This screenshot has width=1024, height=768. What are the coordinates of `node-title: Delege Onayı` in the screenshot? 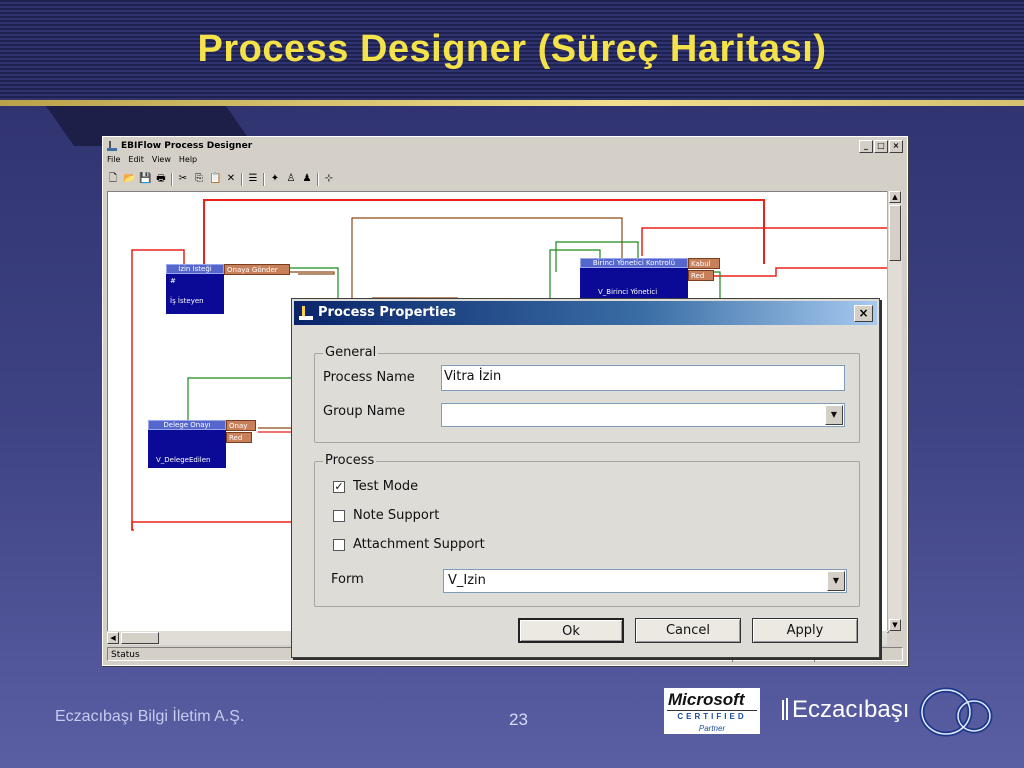 It's located at (187, 425).